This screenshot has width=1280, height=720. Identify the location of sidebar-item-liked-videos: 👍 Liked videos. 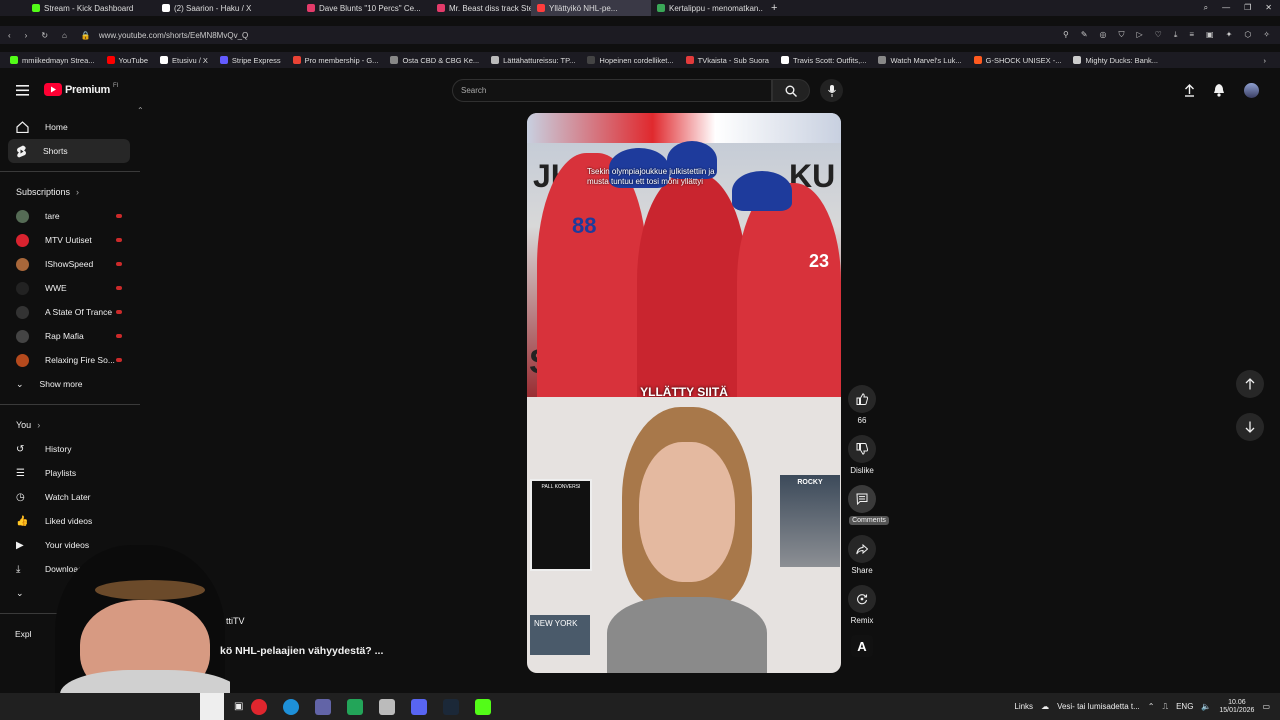
(70, 521).